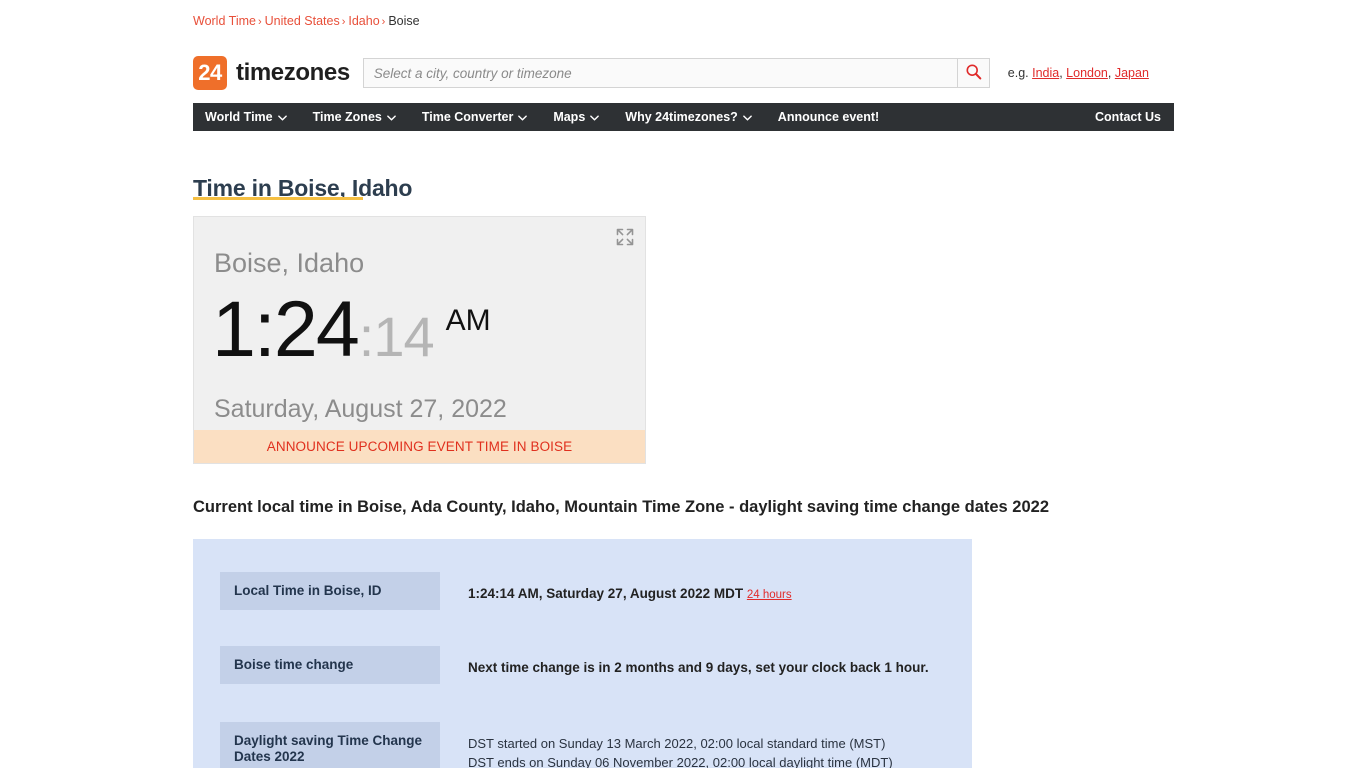  Describe the element at coordinates (606, 593) in the screenshot. I see `local-time-text: 1:24:14 AM, Saturday 27, August 2022 MDT` at that location.